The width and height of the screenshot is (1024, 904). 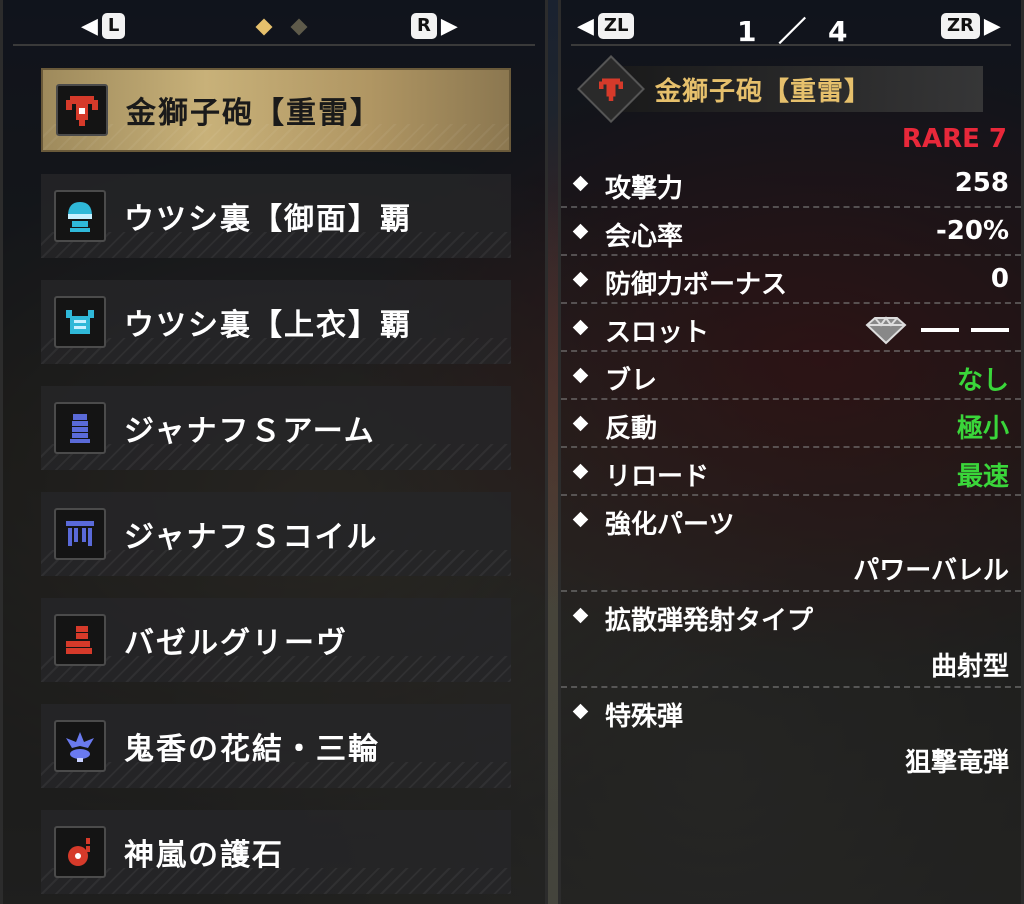 What do you see at coordinates (631, 381) in the screenshot?
I see `stat-label: ブレ` at bounding box center [631, 381].